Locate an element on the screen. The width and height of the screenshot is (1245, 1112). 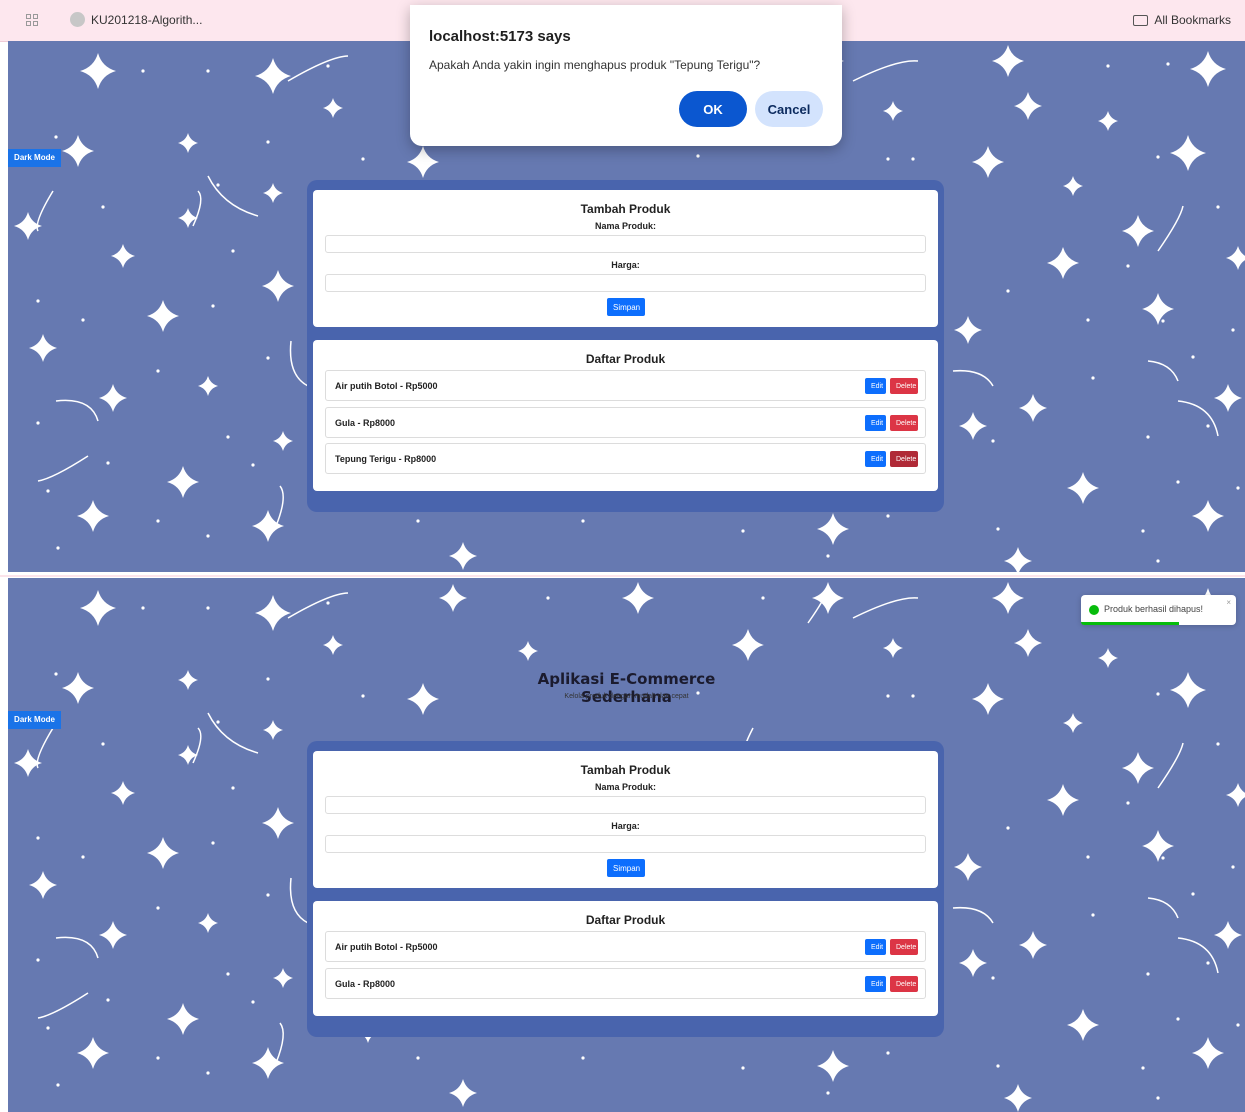
check-circle-icon is located at coordinates (1094, 610).